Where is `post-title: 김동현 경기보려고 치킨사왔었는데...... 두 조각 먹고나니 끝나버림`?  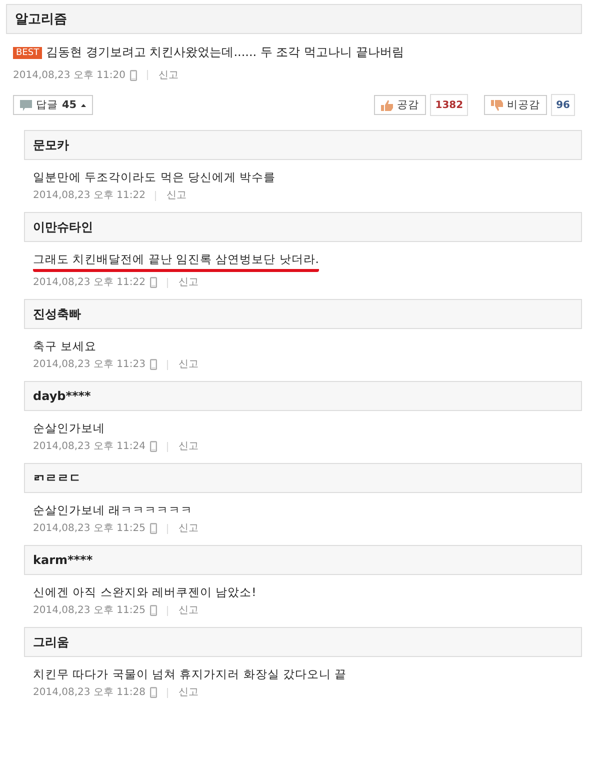 post-title: 김동현 경기보려고 치킨사왔었는데...... 두 조각 먹고나니 끝나버림 is located at coordinates (225, 52).